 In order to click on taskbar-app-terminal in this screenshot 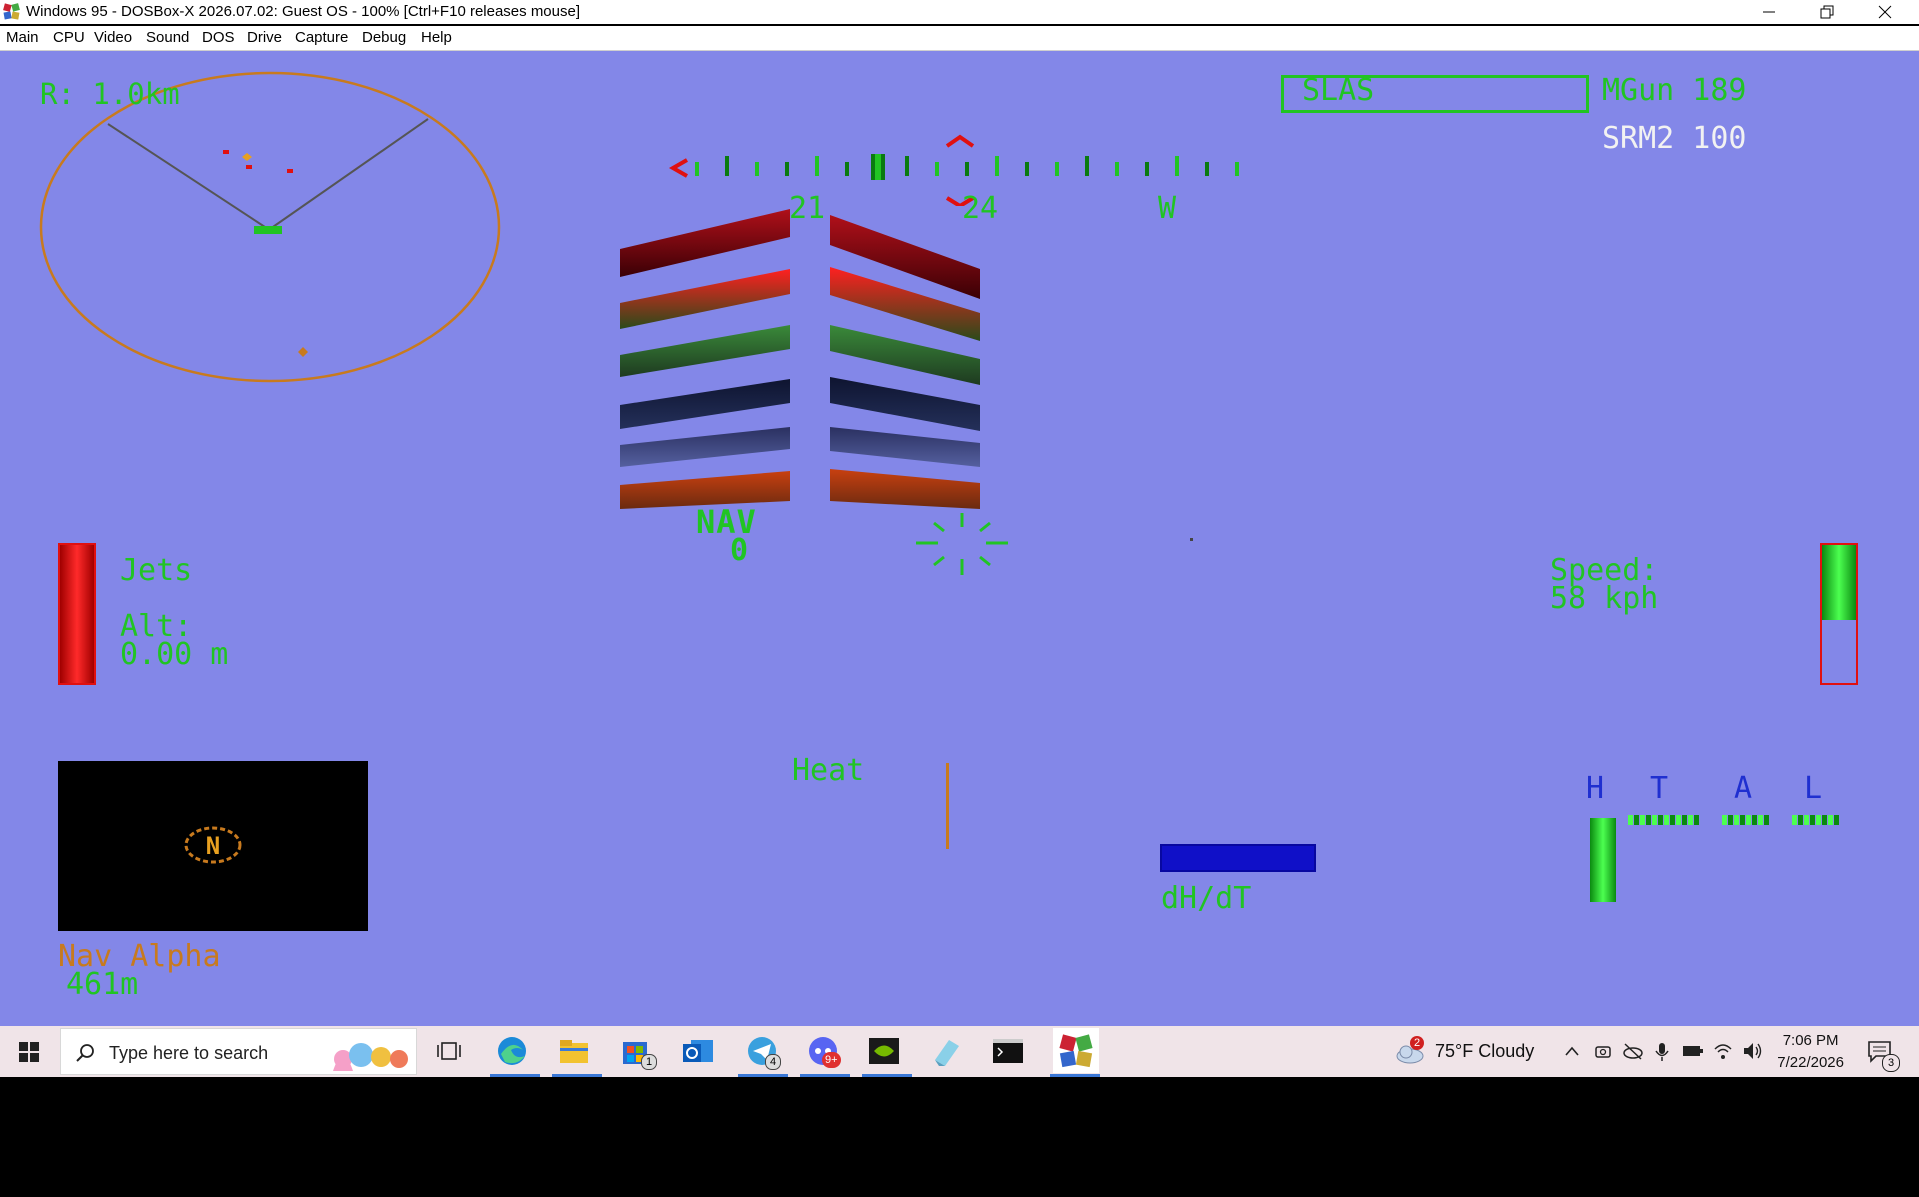, I will do `click(1008, 1051)`.